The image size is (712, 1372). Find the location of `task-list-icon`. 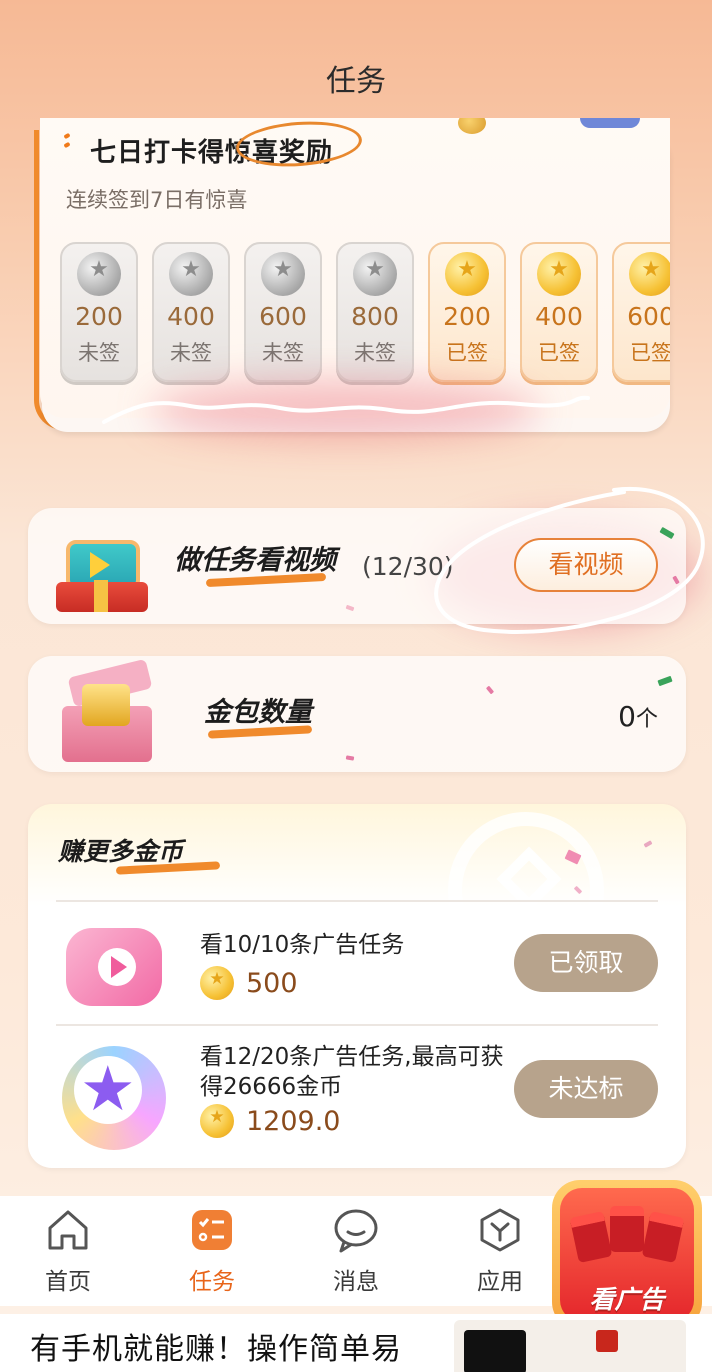

task-list-icon is located at coordinates (212, 1230).